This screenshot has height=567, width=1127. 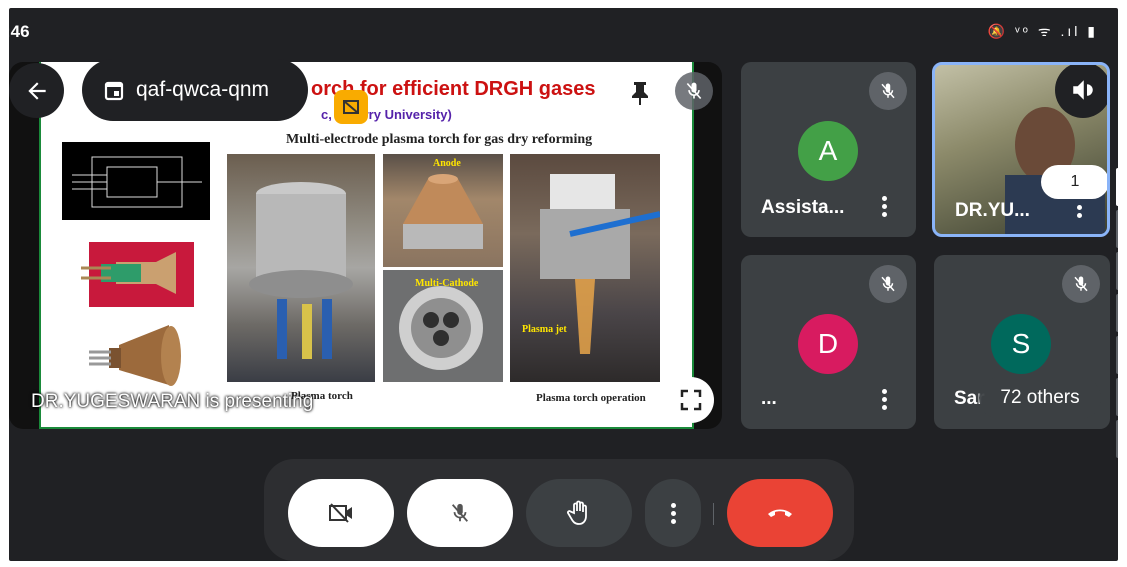 What do you see at coordinates (172, 401) in the screenshot?
I see `presenting-label: DR.YUGESWARAN is presenting` at bounding box center [172, 401].